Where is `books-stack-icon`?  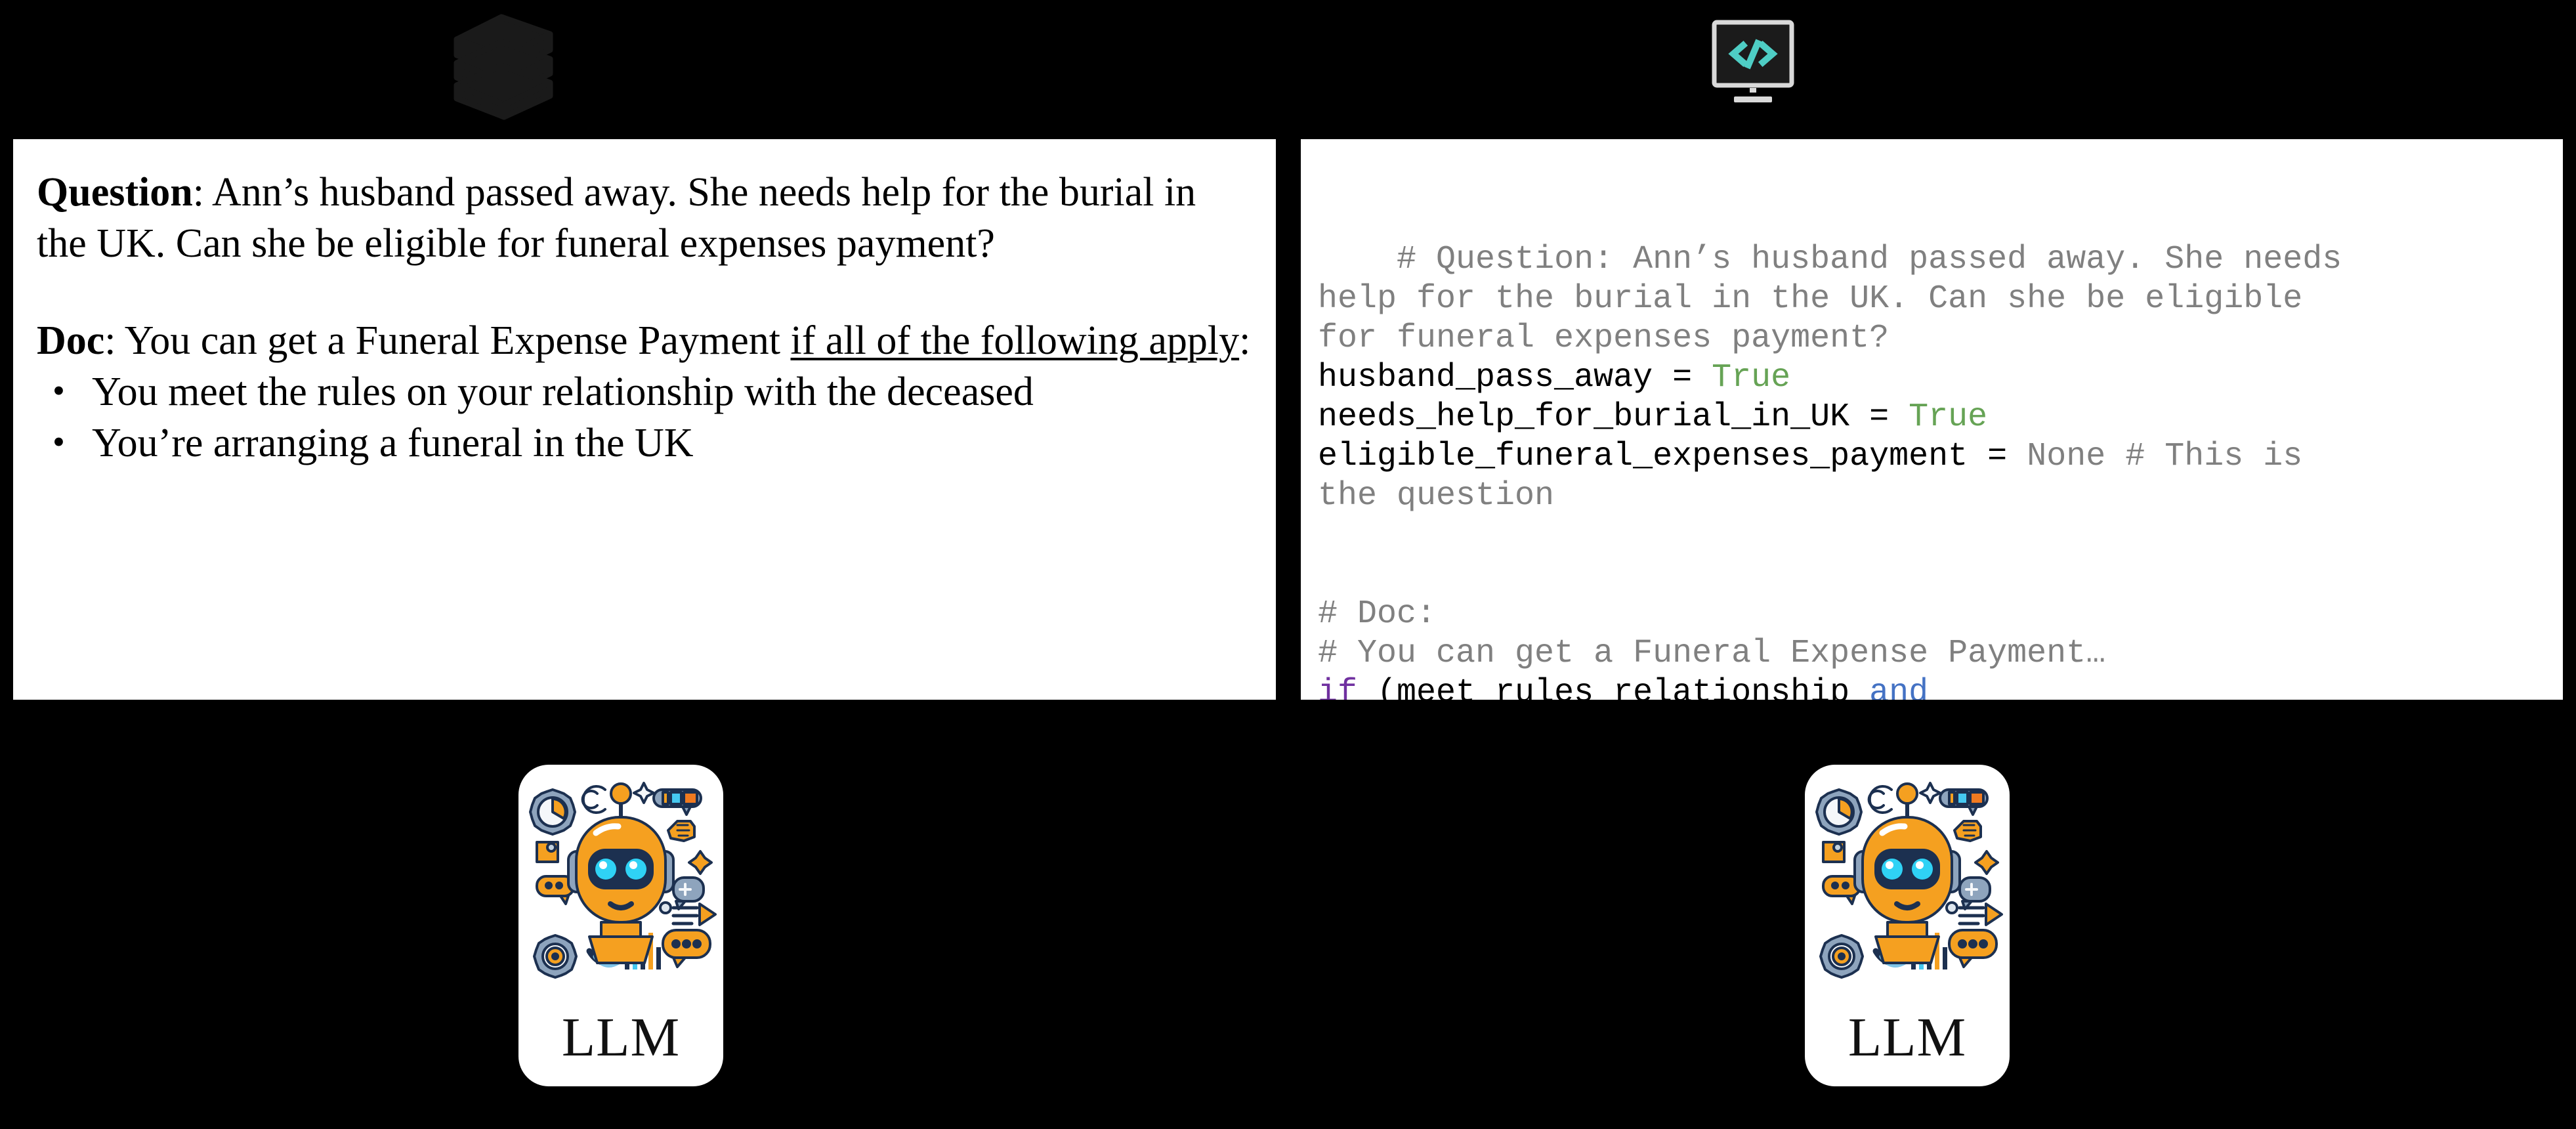 books-stack-icon is located at coordinates (498, 64).